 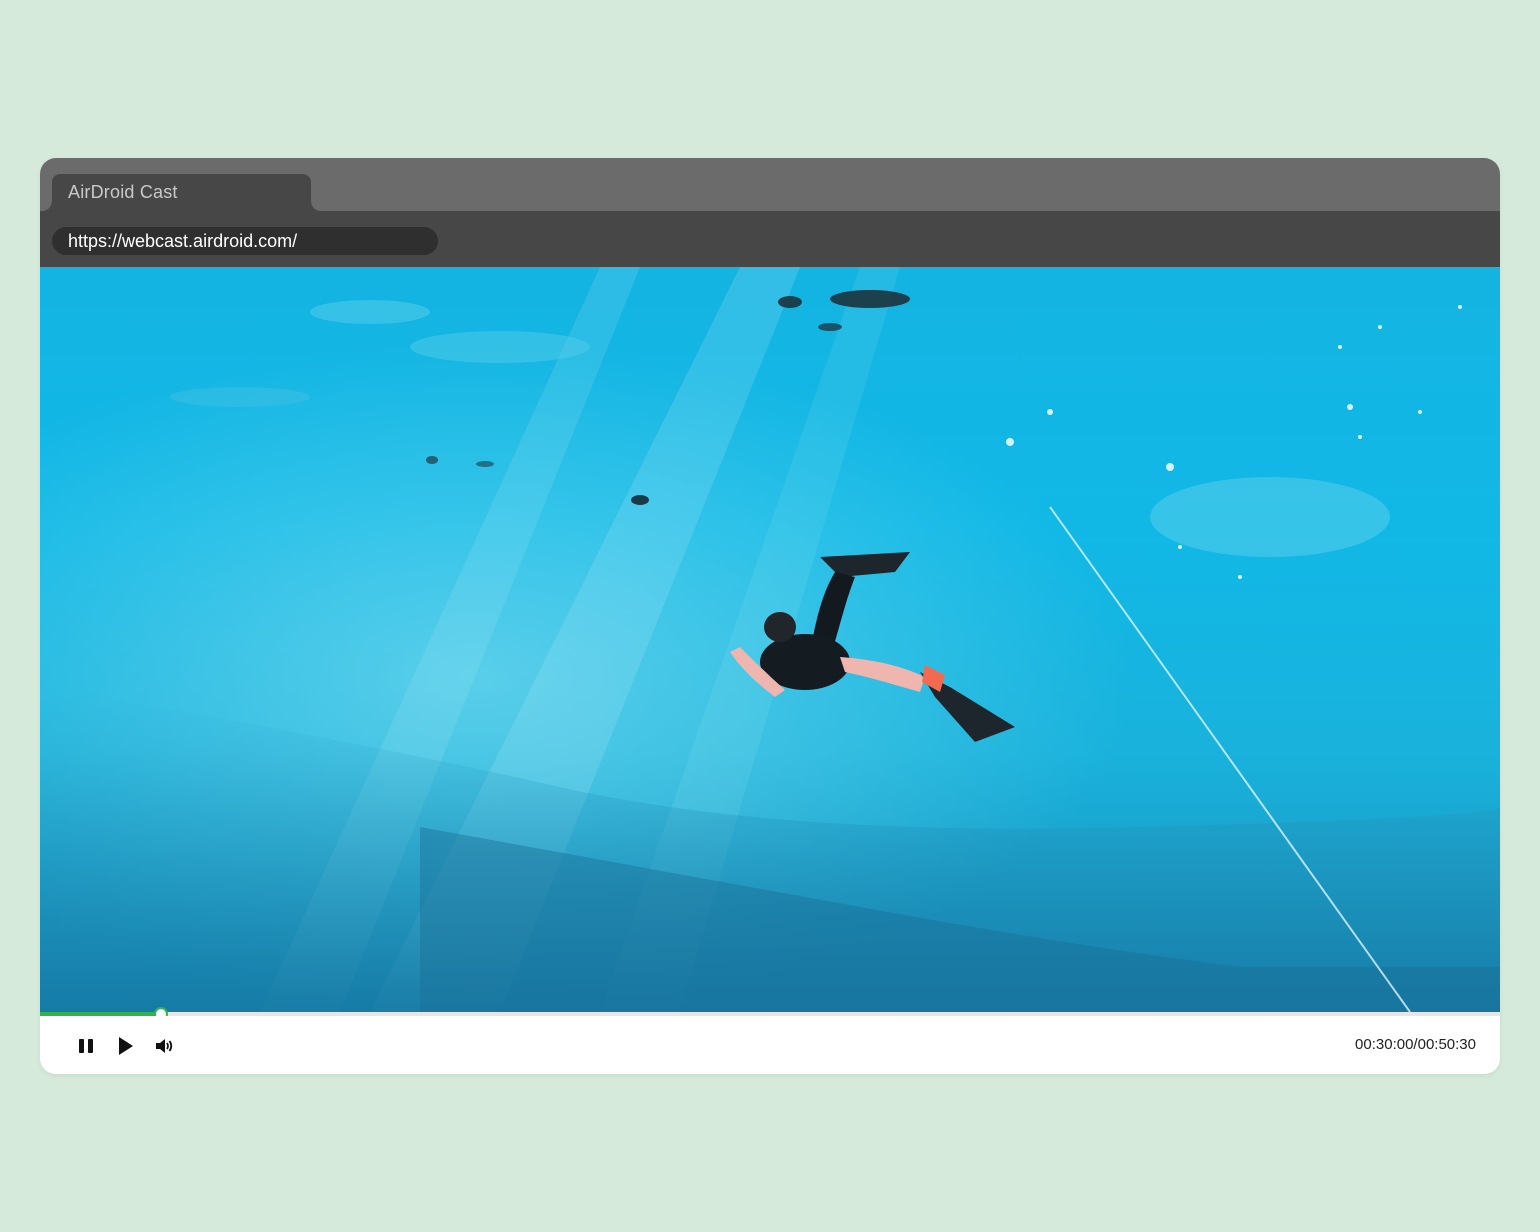 I want to click on address-bar: https://webcast.airdroid.com/, so click(x=770, y=239).